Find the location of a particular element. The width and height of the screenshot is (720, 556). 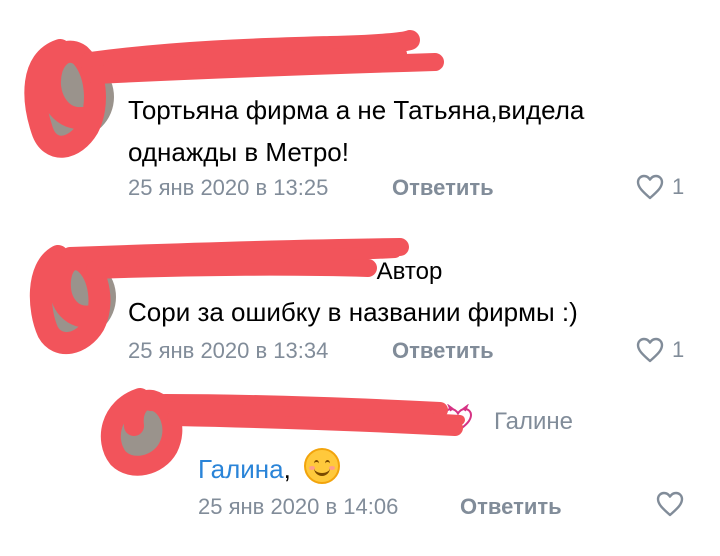

comment-text: Галина, is located at coordinates (269, 467).